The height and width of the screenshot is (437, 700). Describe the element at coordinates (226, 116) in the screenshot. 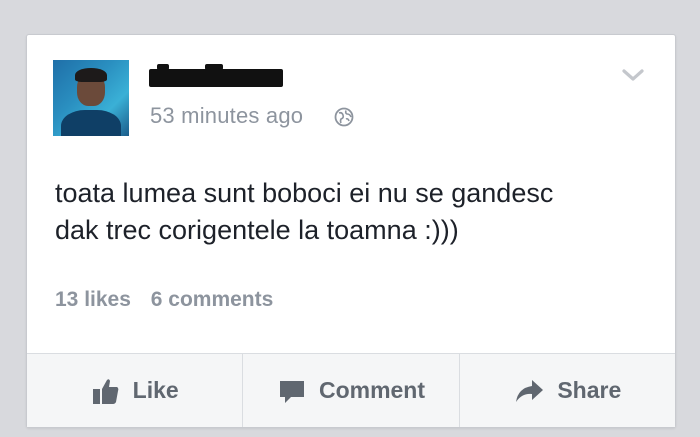

I see `post-timestamp: 53 minutes ago` at that location.